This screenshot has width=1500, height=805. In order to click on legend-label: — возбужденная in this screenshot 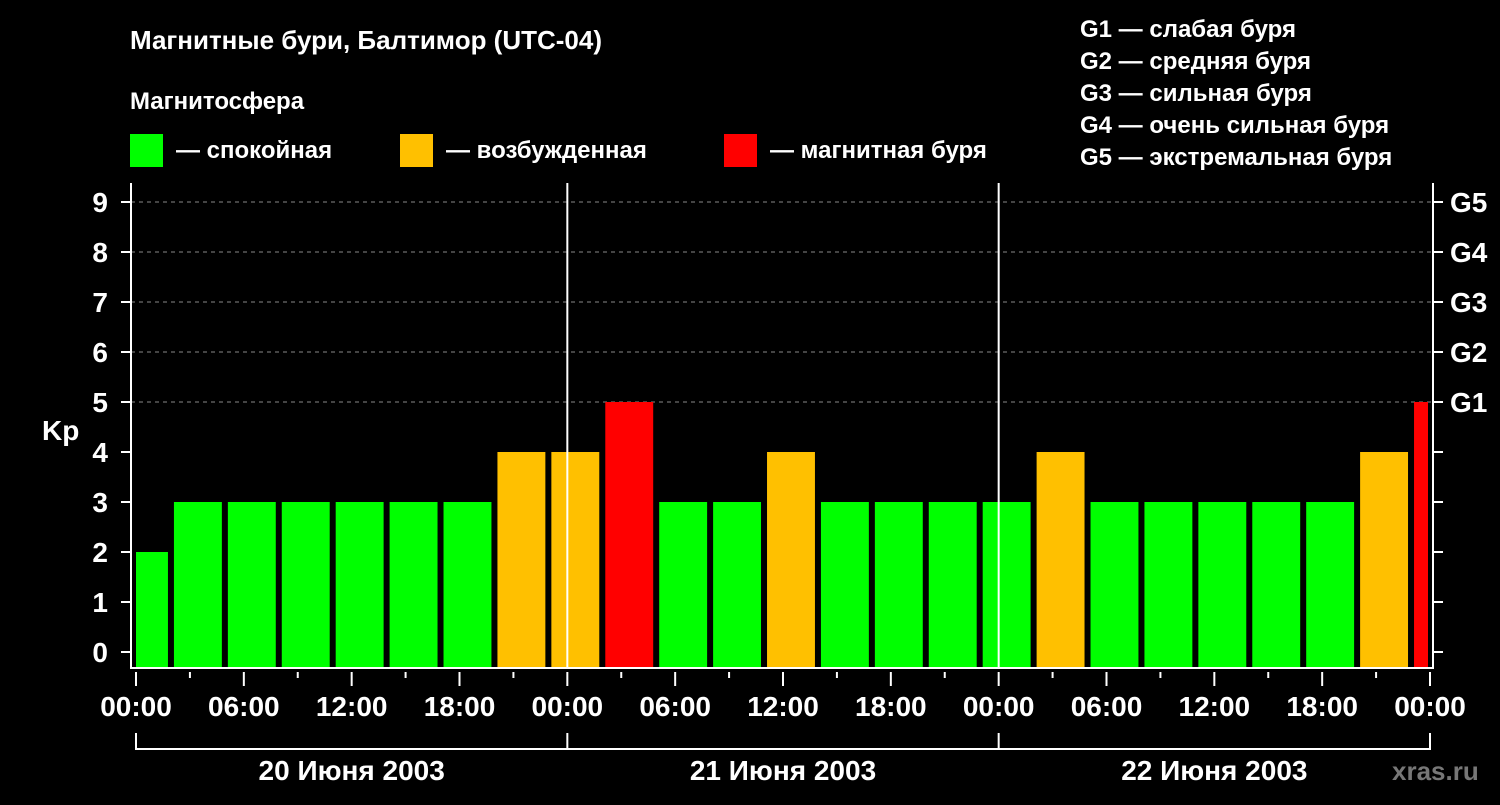, I will do `click(546, 150)`.